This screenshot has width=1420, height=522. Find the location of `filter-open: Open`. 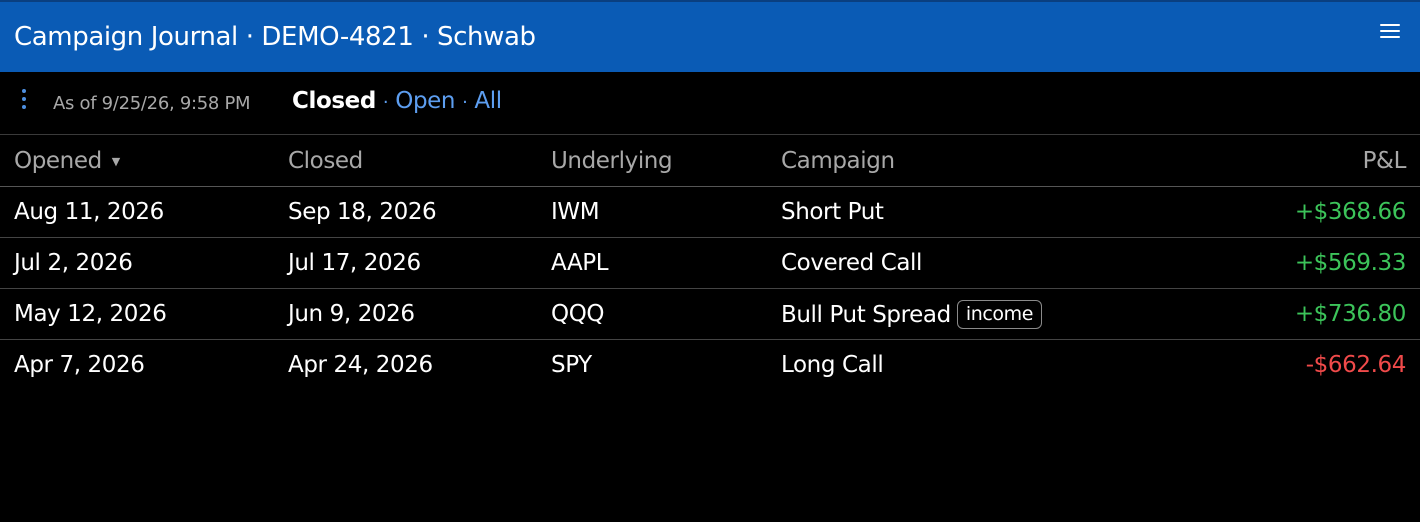

filter-open: Open is located at coordinates (425, 101).